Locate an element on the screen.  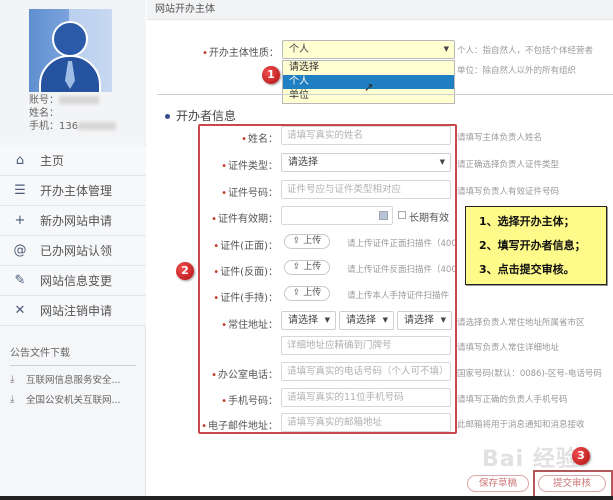
id-front-label: •证件(正面)： is located at coordinates (245, 246).